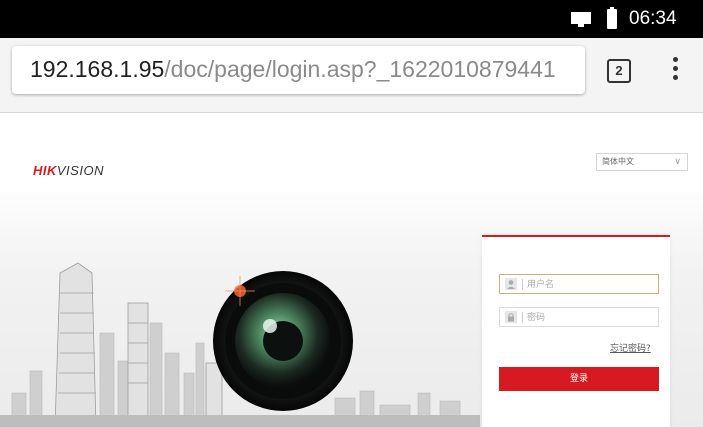 This screenshot has height=427, width=703. What do you see at coordinates (675, 71) in the screenshot?
I see `more-vert-icon` at bounding box center [675, 71].